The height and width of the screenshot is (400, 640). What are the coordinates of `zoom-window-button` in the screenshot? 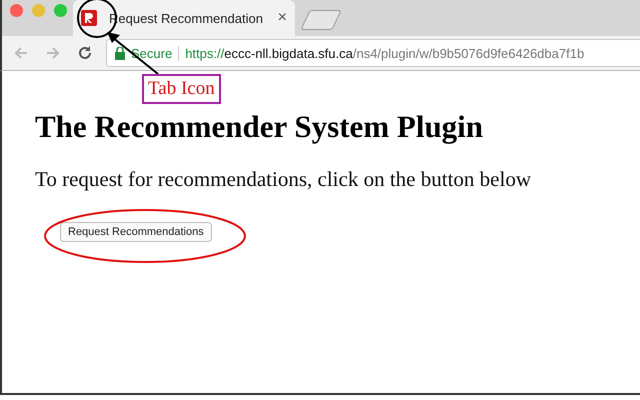 It's located at (60, 10).